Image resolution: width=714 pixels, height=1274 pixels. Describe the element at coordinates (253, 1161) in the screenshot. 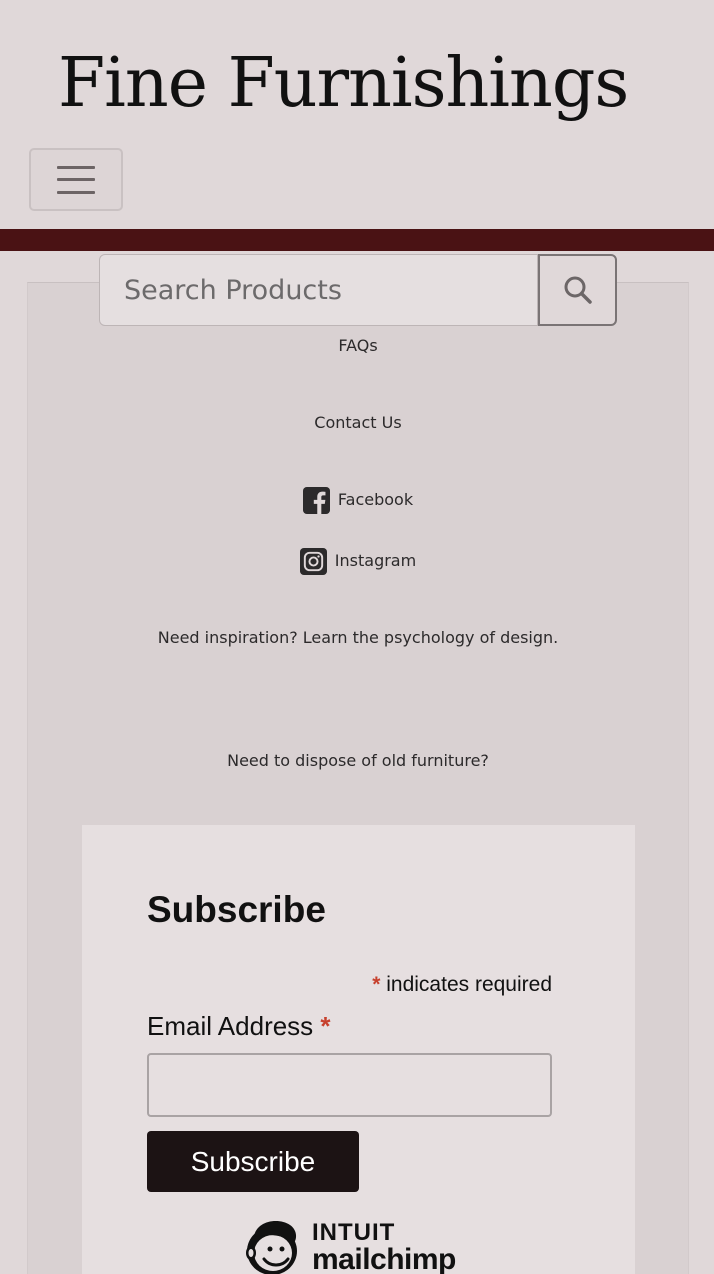

I see `subscribe-button: Subscribe` at that location.